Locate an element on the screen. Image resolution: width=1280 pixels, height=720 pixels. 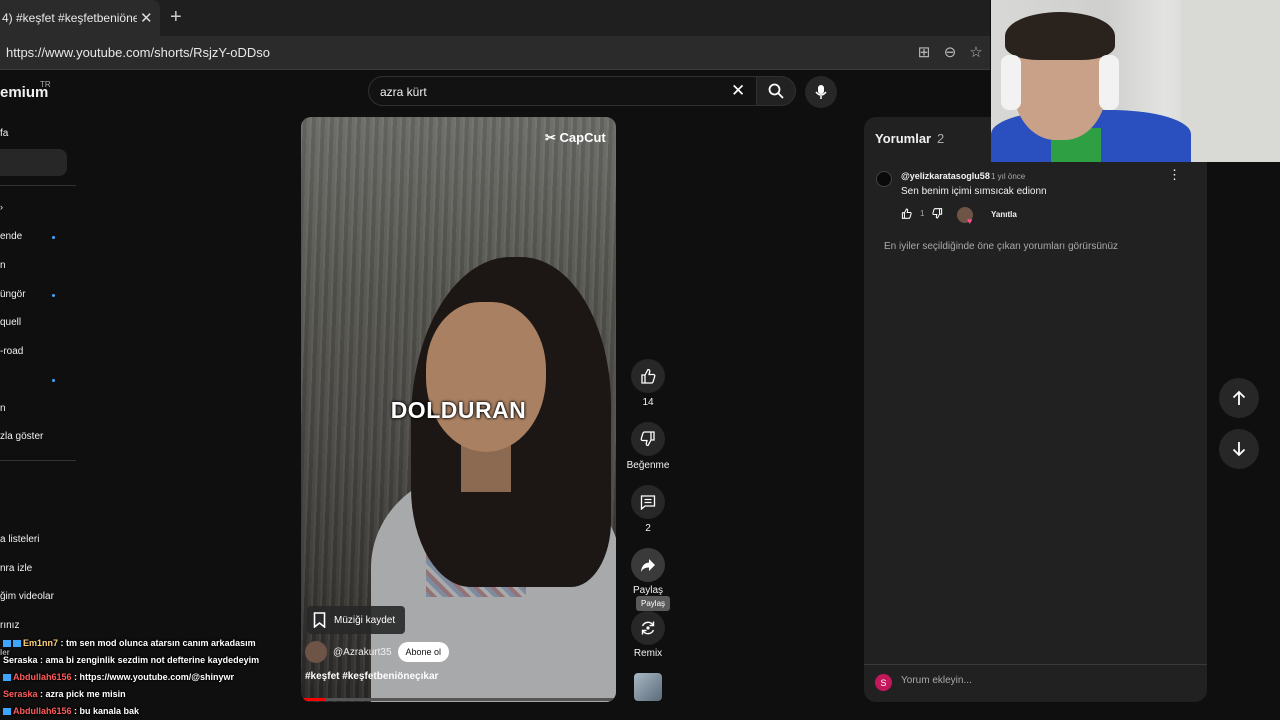
sound-thumbnail is located at coordinates (648, 687).